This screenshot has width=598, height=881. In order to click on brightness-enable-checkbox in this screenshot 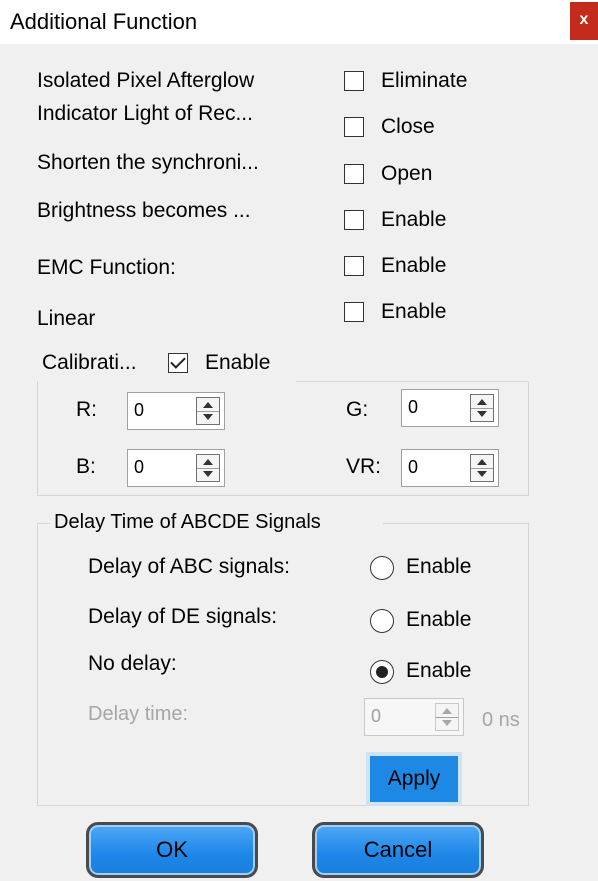, I will do `click(354, 220)`.